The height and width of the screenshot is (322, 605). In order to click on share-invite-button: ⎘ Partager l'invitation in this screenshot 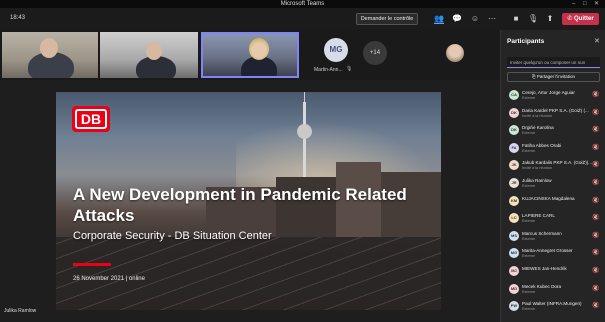, I will do `click(553, 77)`.